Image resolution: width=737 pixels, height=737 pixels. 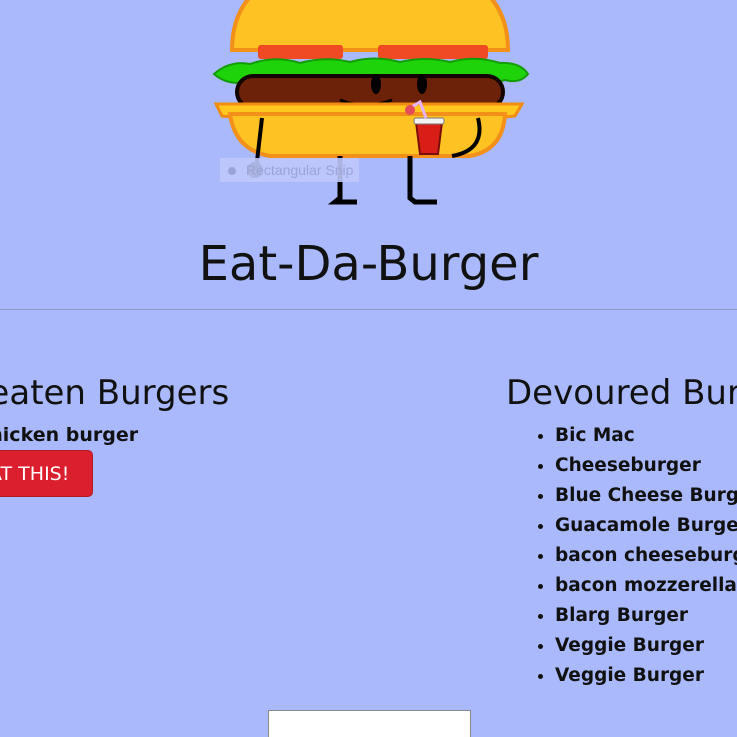 What do you see at coordinates (621, 393) in the screenshot?
I see `devoured-heading: Devoured Burgers` at bounding box center [621, 393].